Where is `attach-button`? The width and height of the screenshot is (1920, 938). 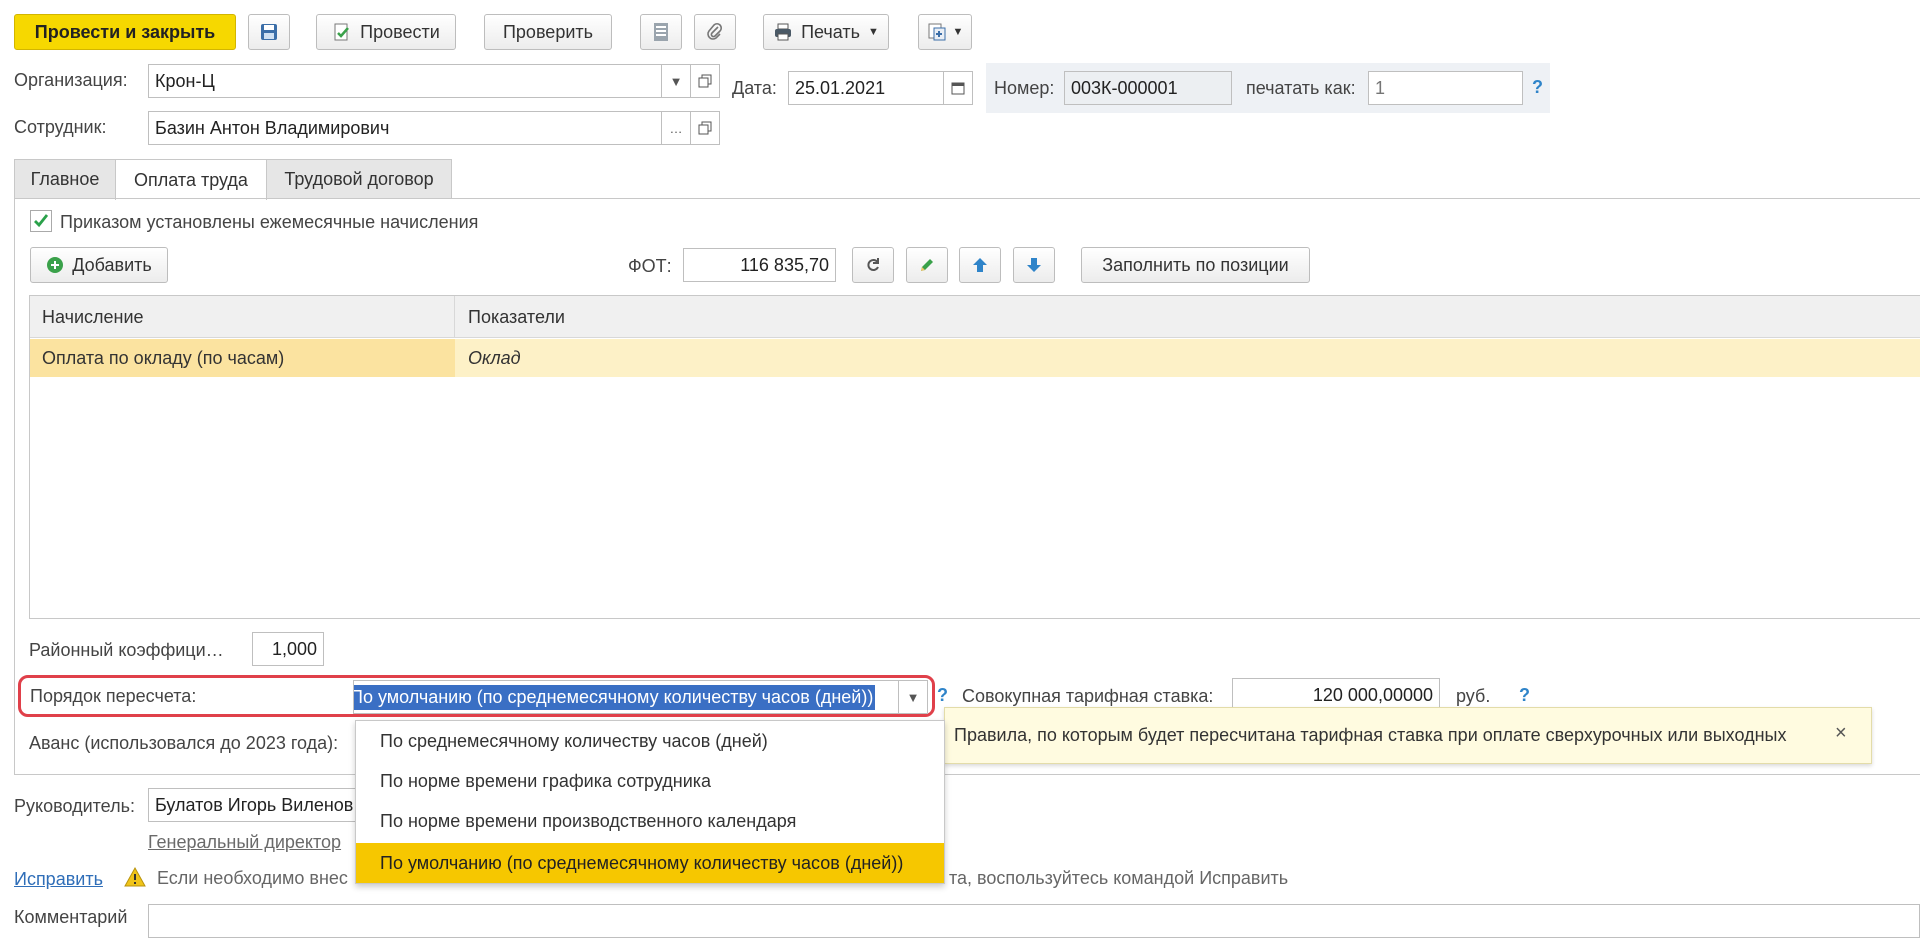 attach-button is located at coordinates (715, 32).